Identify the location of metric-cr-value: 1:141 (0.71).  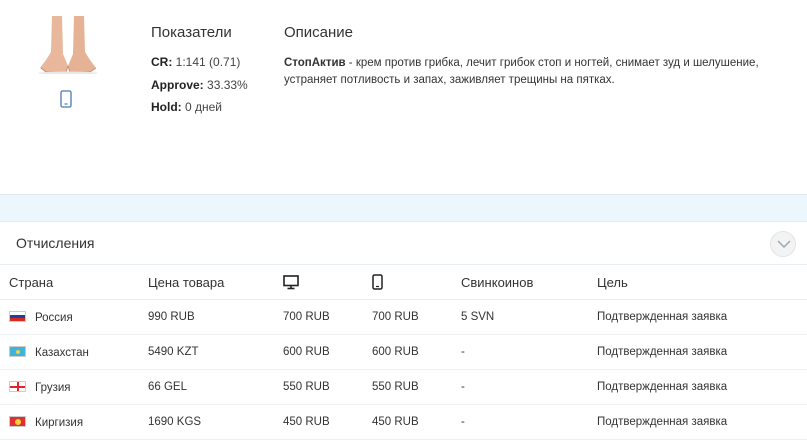
(208, 62).